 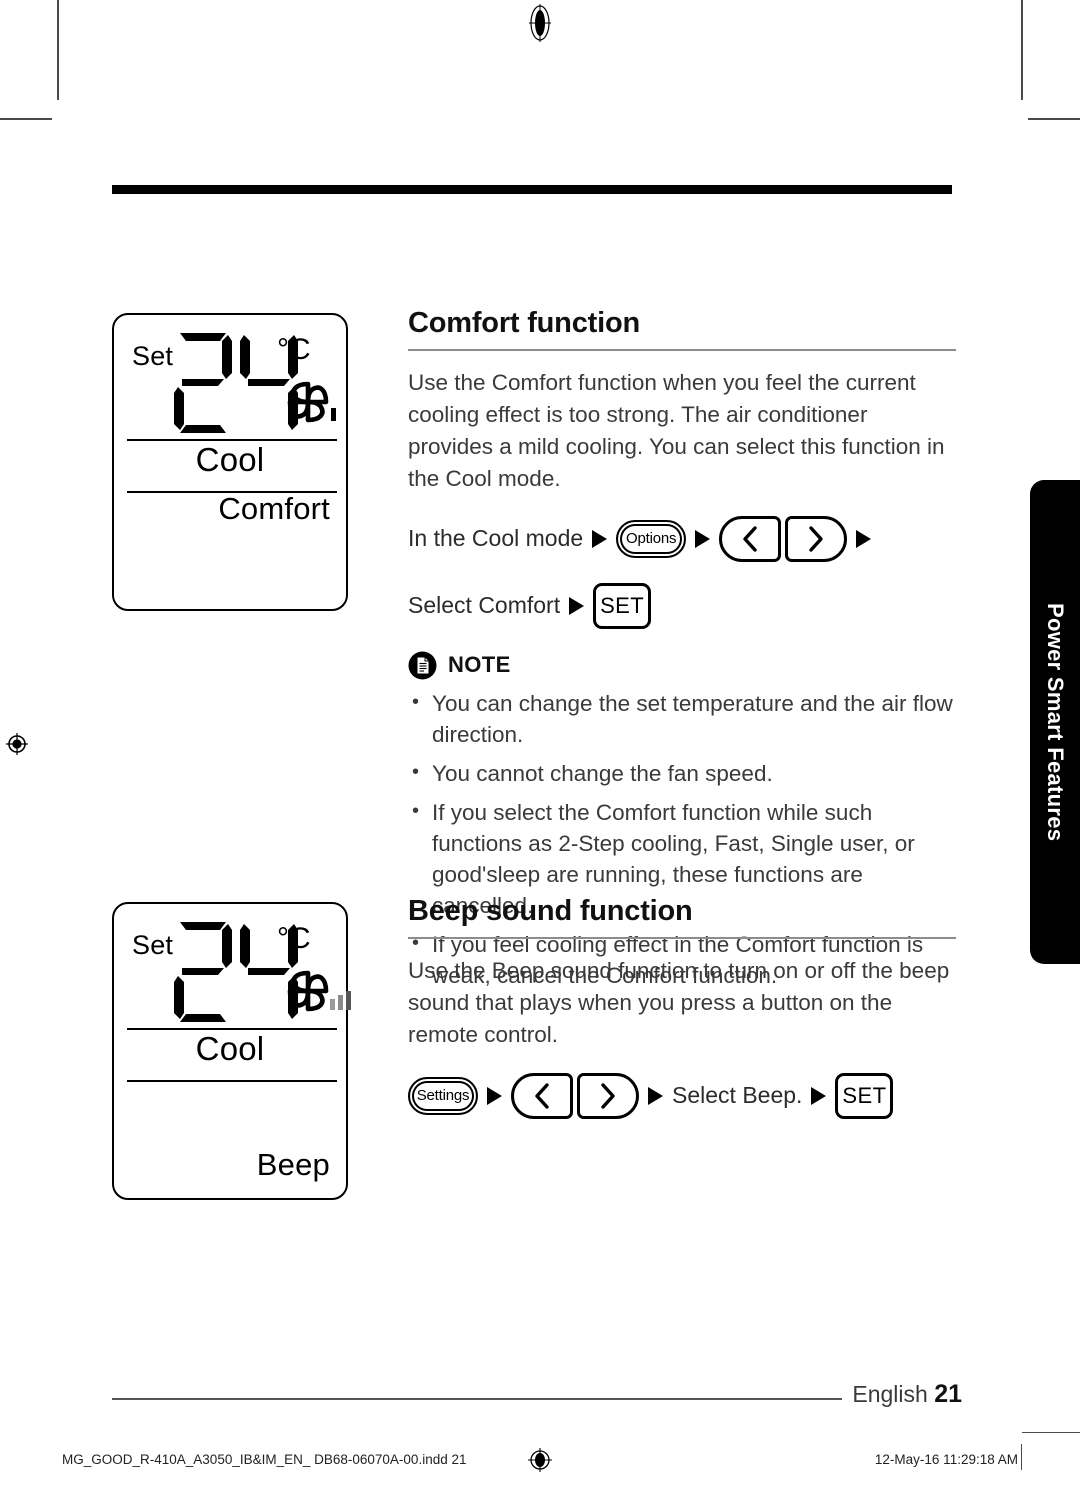 I want to click on lcd-display-beep: Set °C Cool Beep, so click(x=231, y=1051).